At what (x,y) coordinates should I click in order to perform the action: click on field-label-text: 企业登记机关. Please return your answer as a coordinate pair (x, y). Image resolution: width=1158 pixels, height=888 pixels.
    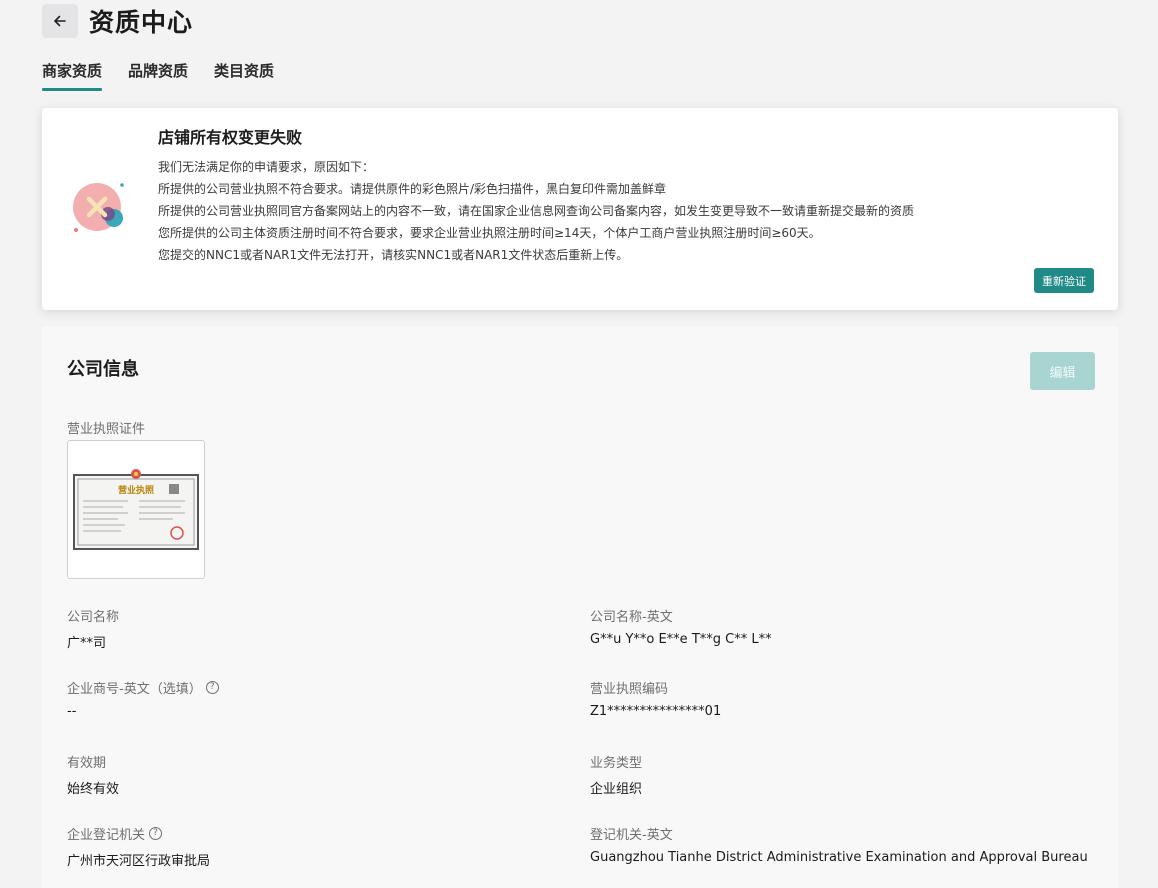
    Looking at the image, I should click on (106, 835).